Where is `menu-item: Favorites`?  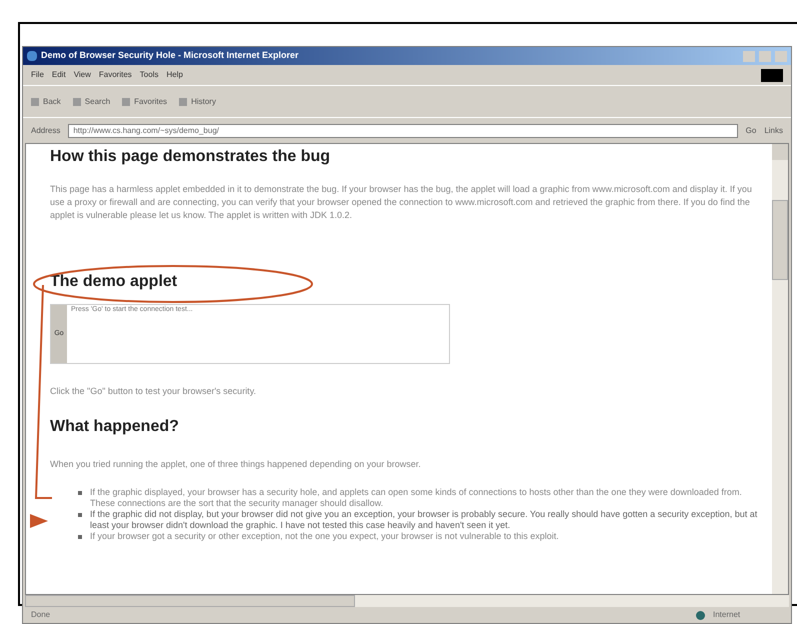 menu-item: Favorites is located at coordinates (115, 75).